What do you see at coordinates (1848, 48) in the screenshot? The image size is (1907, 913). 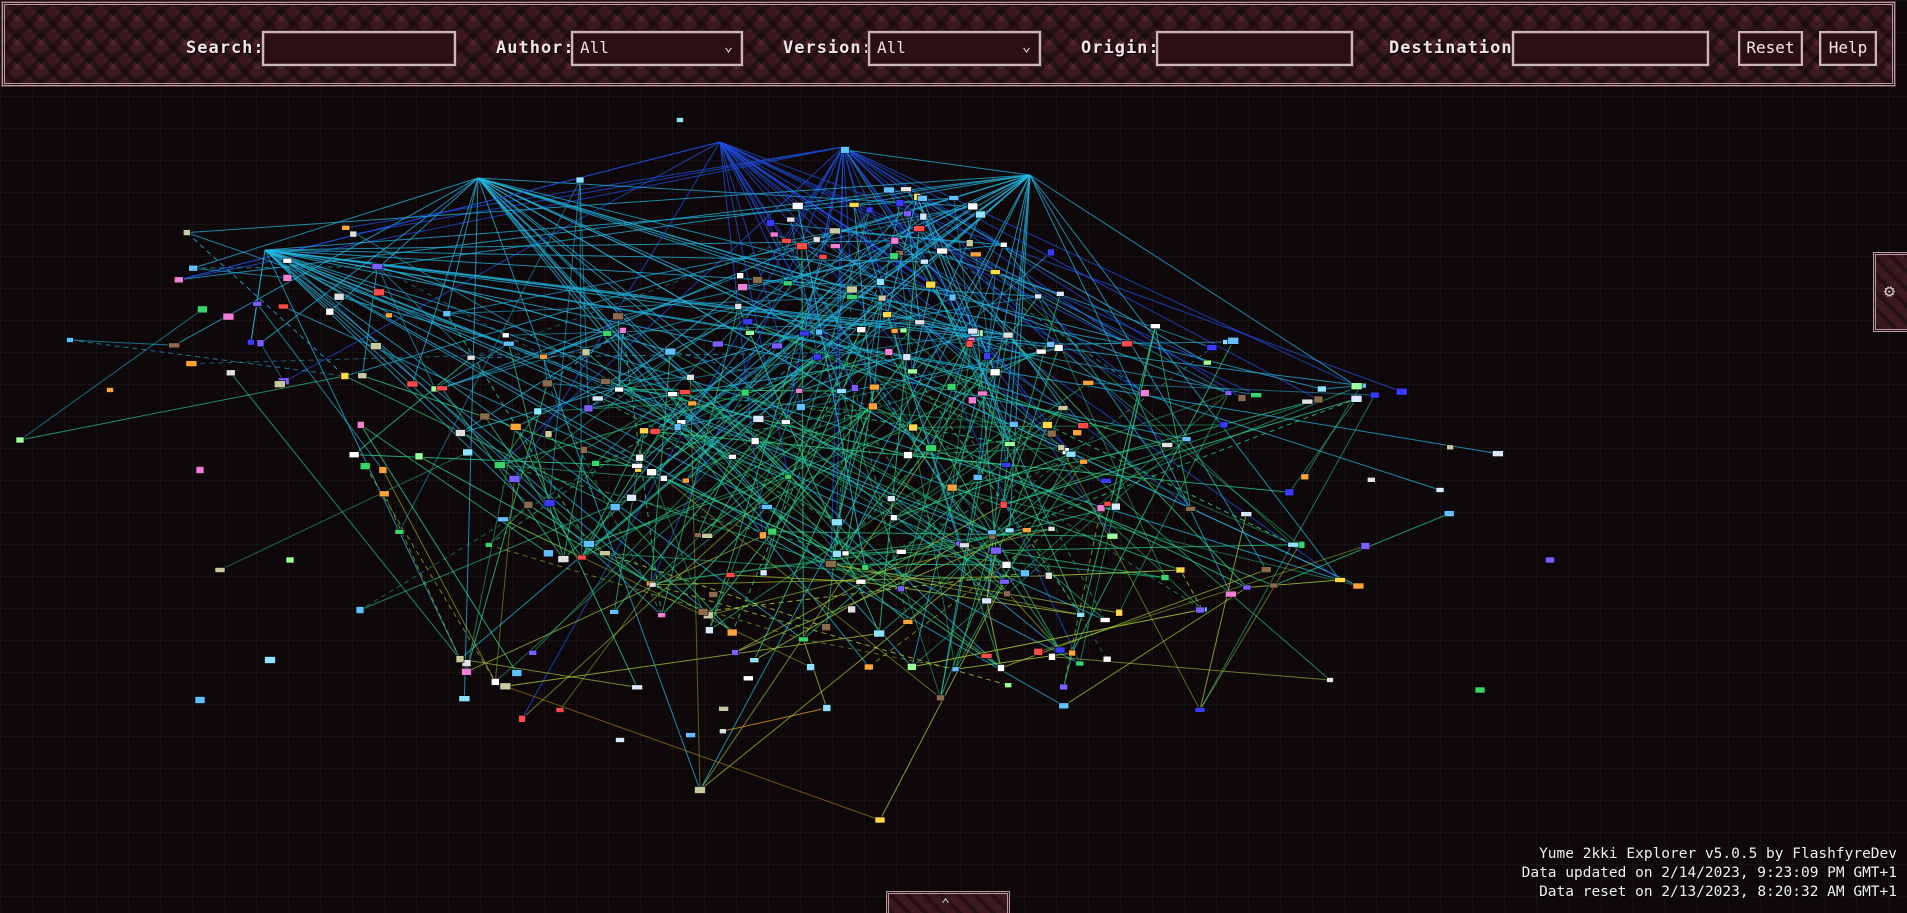 I see `help-button: Help` at bounding box center [1848, 48].